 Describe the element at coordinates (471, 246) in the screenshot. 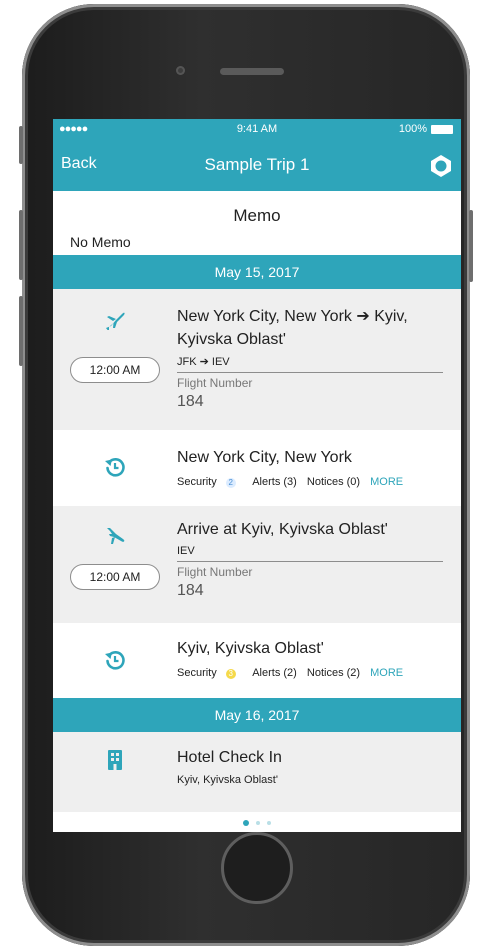

I see `power-button` at that location.